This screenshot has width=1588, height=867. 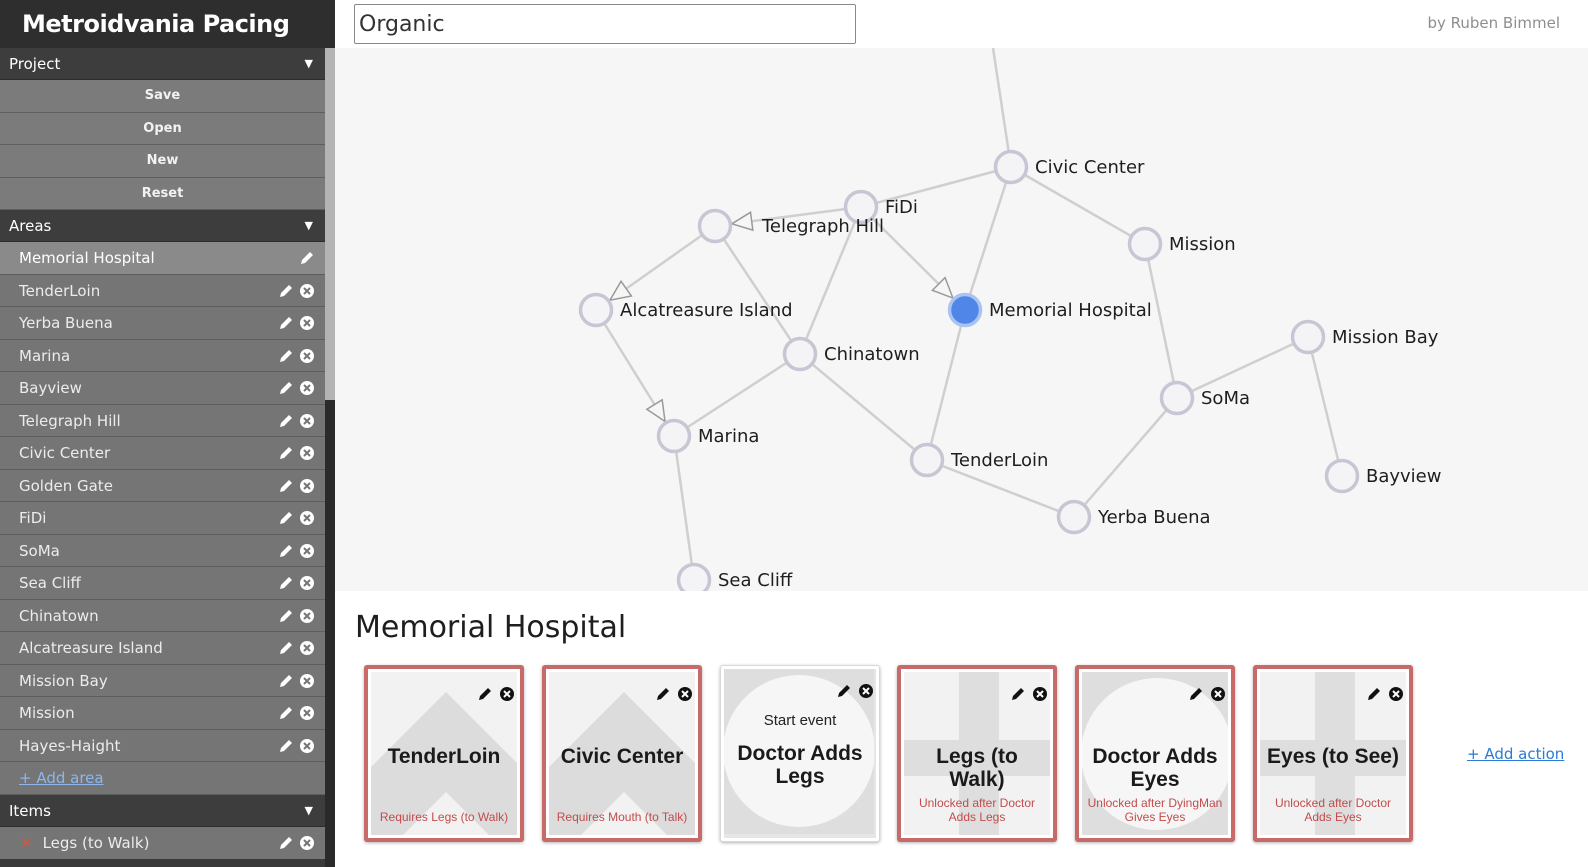 I want to click on graph-node-soma: SoMa, so click(x=1205, y=398).